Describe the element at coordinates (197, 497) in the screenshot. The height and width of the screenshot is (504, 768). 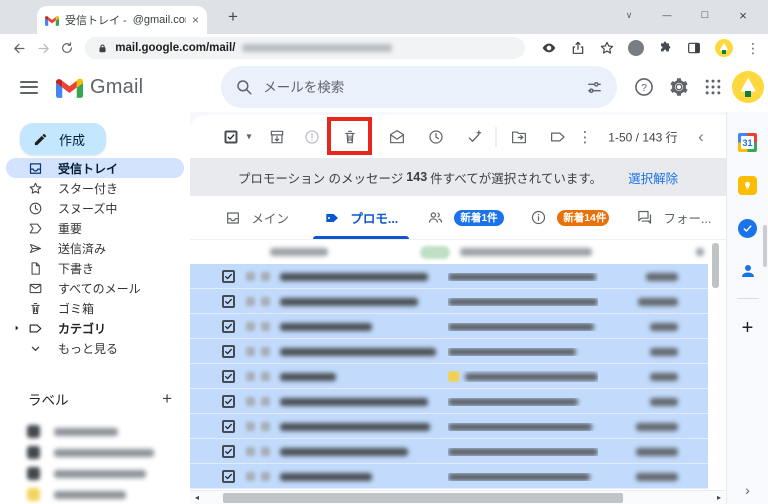
I see `scroll-left-arrow: ◂` at that location.